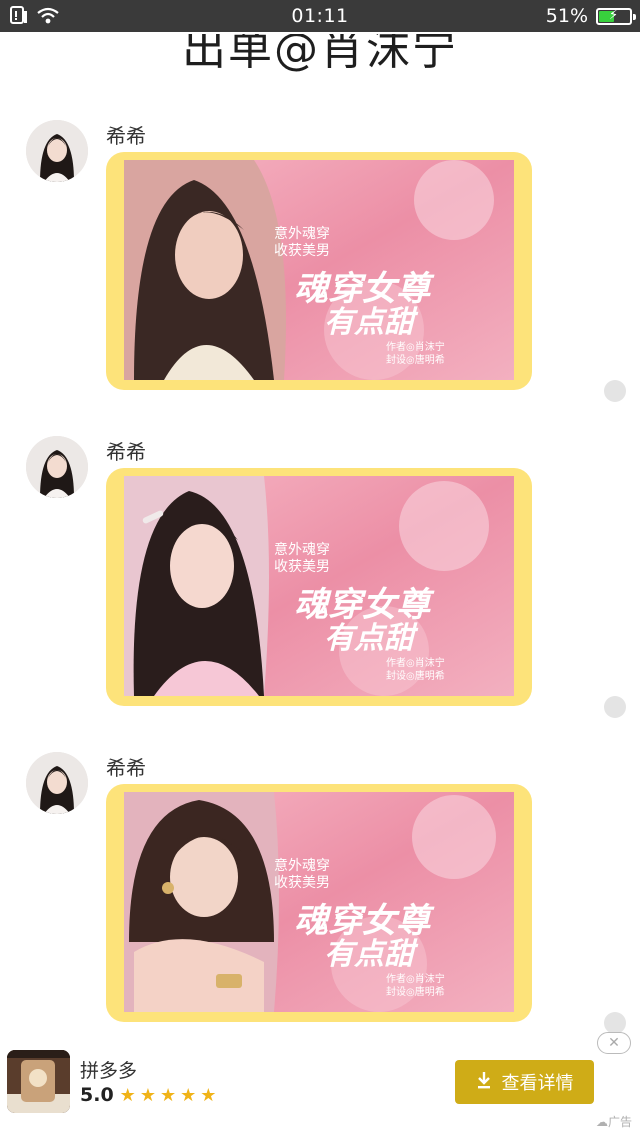 This screenshot has width=640, height=1138. What do you see at coordinates (613, 1122) in the screenshot?
I see `ad-label: ☁广告` at bounding box center [613, 1122].